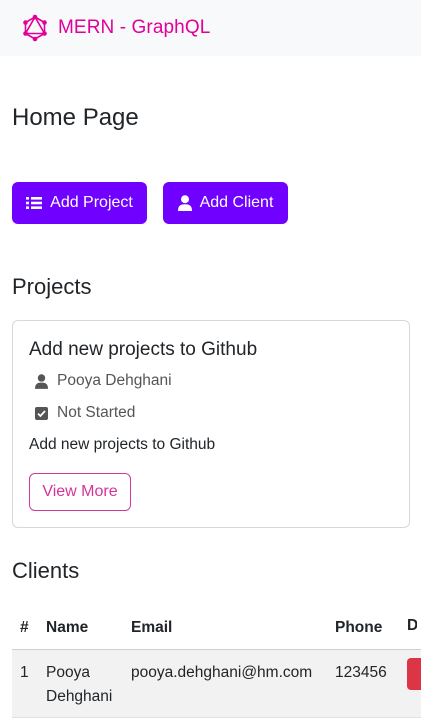 The image size is (421, 718). I want to click on client-actions, so click(410, 683).